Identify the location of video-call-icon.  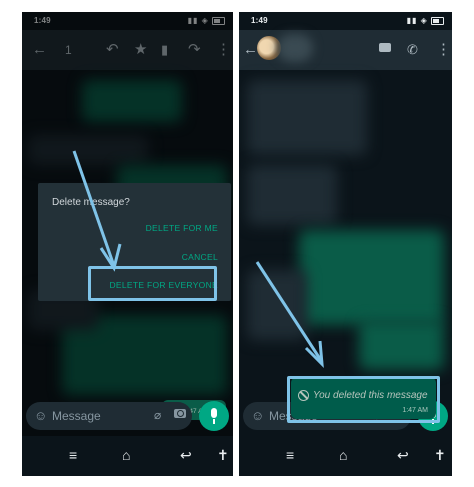
(385, 47).